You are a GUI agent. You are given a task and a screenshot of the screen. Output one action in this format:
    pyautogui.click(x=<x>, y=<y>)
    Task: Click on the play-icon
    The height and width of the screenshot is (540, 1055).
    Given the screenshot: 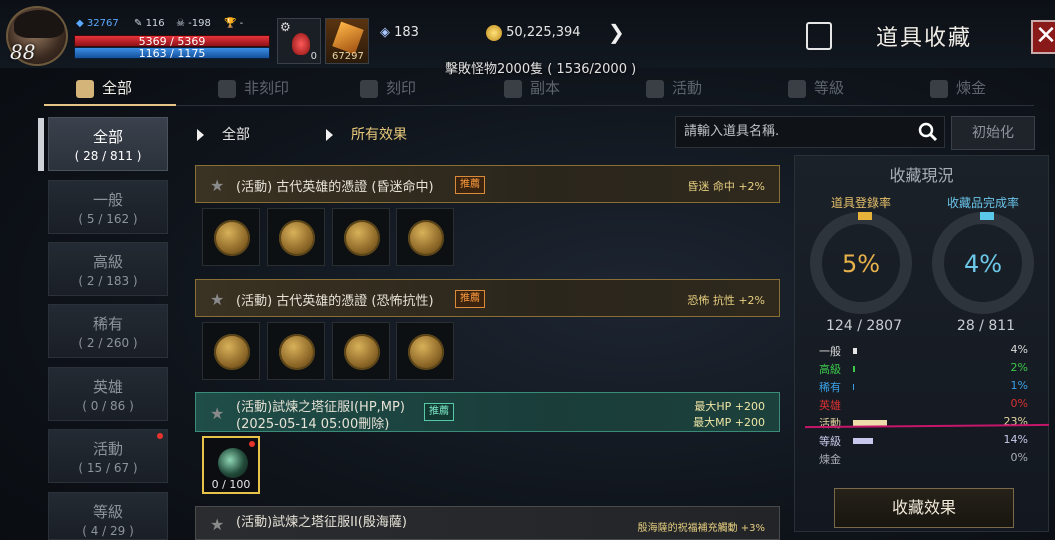 What is the action you would take?
    pyautogui.click(x=329, y=135)
    